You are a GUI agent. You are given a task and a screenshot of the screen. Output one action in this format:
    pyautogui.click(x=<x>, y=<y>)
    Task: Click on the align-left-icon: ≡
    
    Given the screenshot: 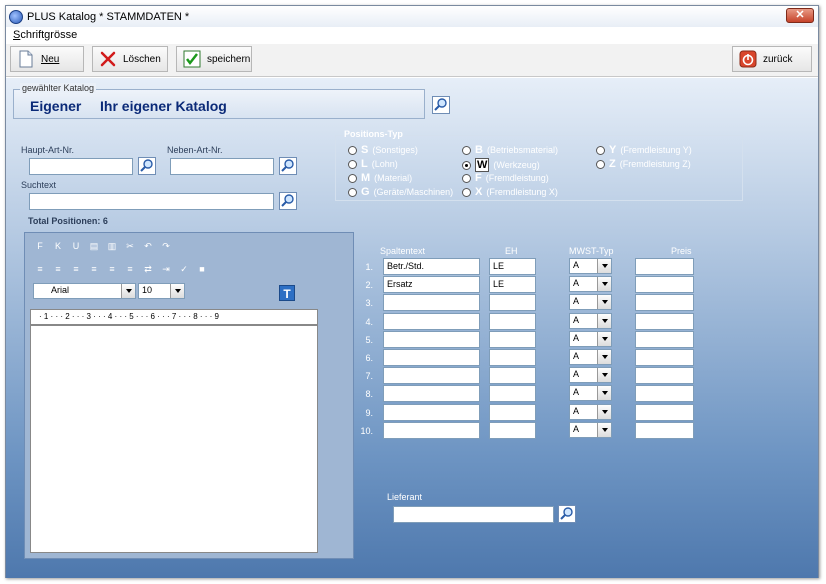 What is the action you would take?
    pyautogui.click(x=76, y=269)
    